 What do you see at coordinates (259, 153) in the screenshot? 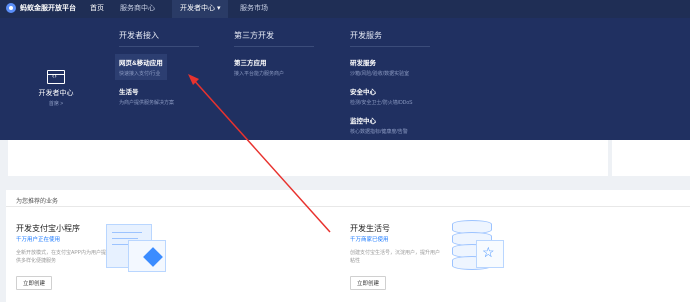
I see `annotation-arrow` at bounding box center [259, 153].